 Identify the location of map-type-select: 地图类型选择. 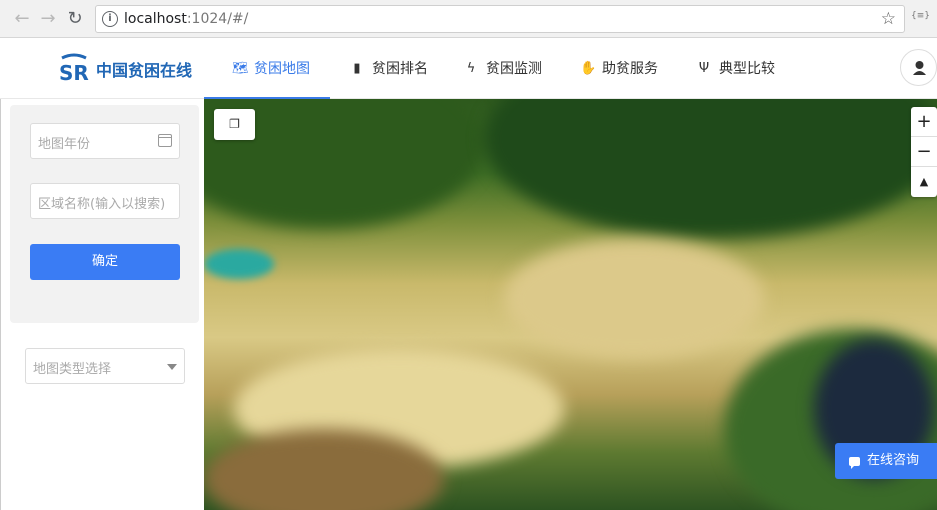
(105, 366).